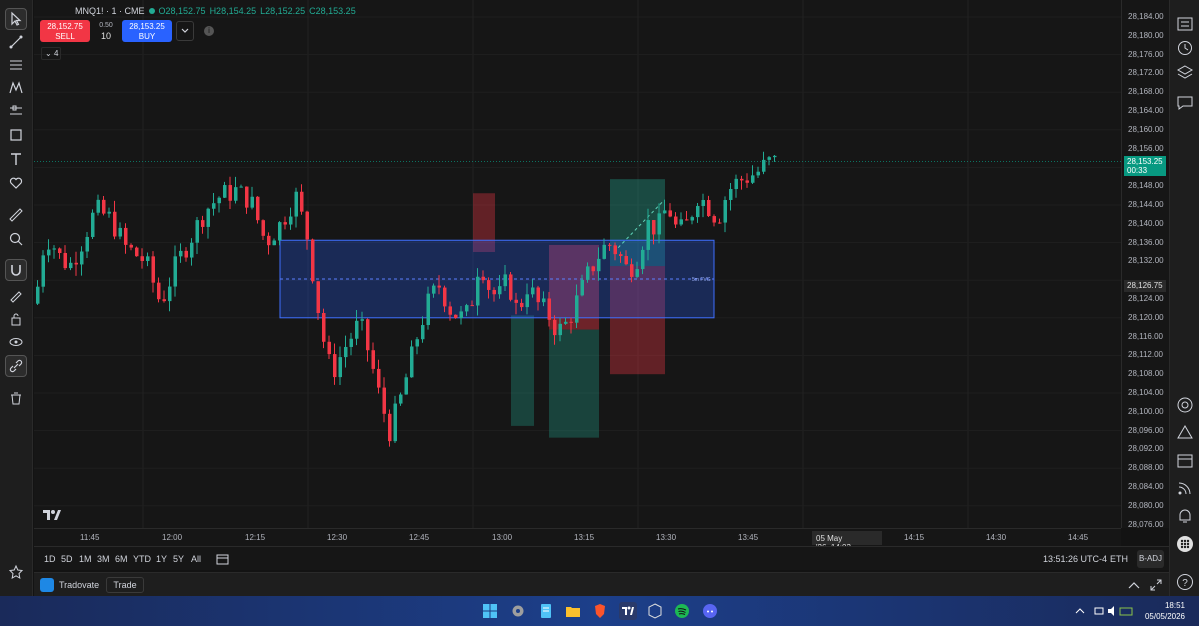  I want to click on brave-browser-app, so click(600, 611).